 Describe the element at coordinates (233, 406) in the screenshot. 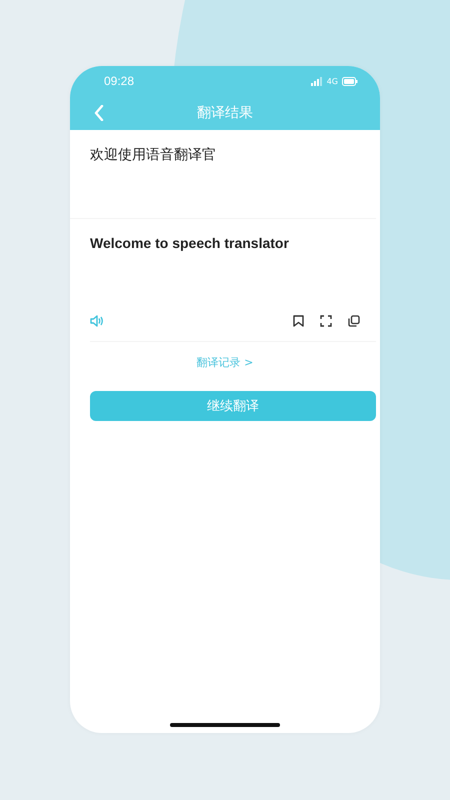

I see `continue-button: 继续翻译` at that location.